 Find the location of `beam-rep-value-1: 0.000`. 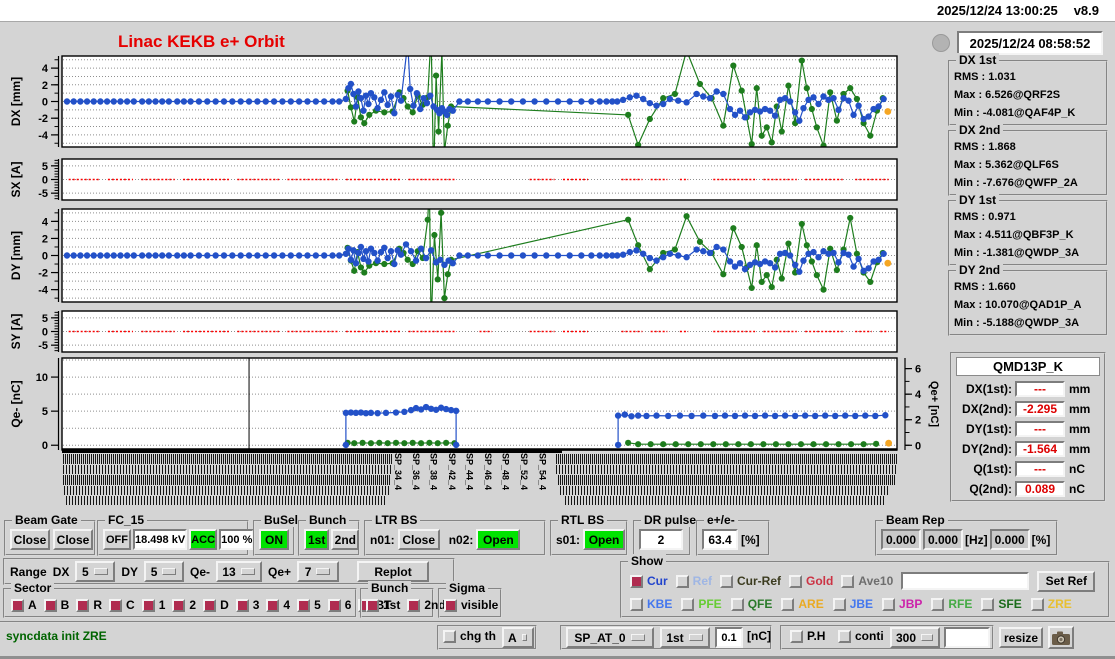

beam-rep-value-1: 0.000 is located at coordinates (901, 539).